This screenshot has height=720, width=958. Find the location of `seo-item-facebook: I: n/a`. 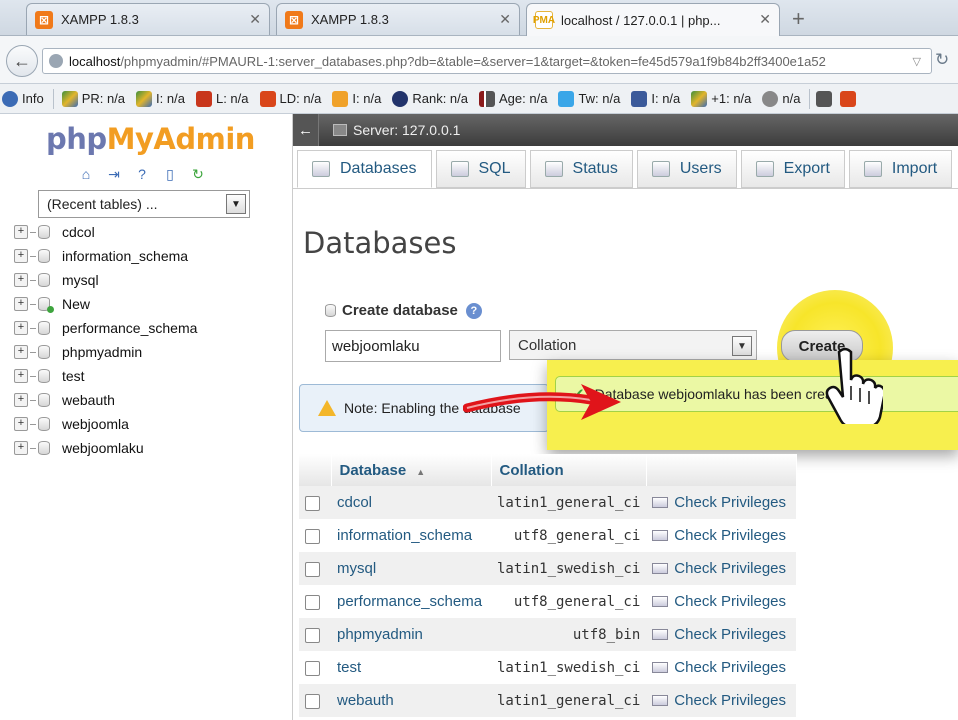

seo-item-facebook: I: n/a is located at coordinates (655, 98).